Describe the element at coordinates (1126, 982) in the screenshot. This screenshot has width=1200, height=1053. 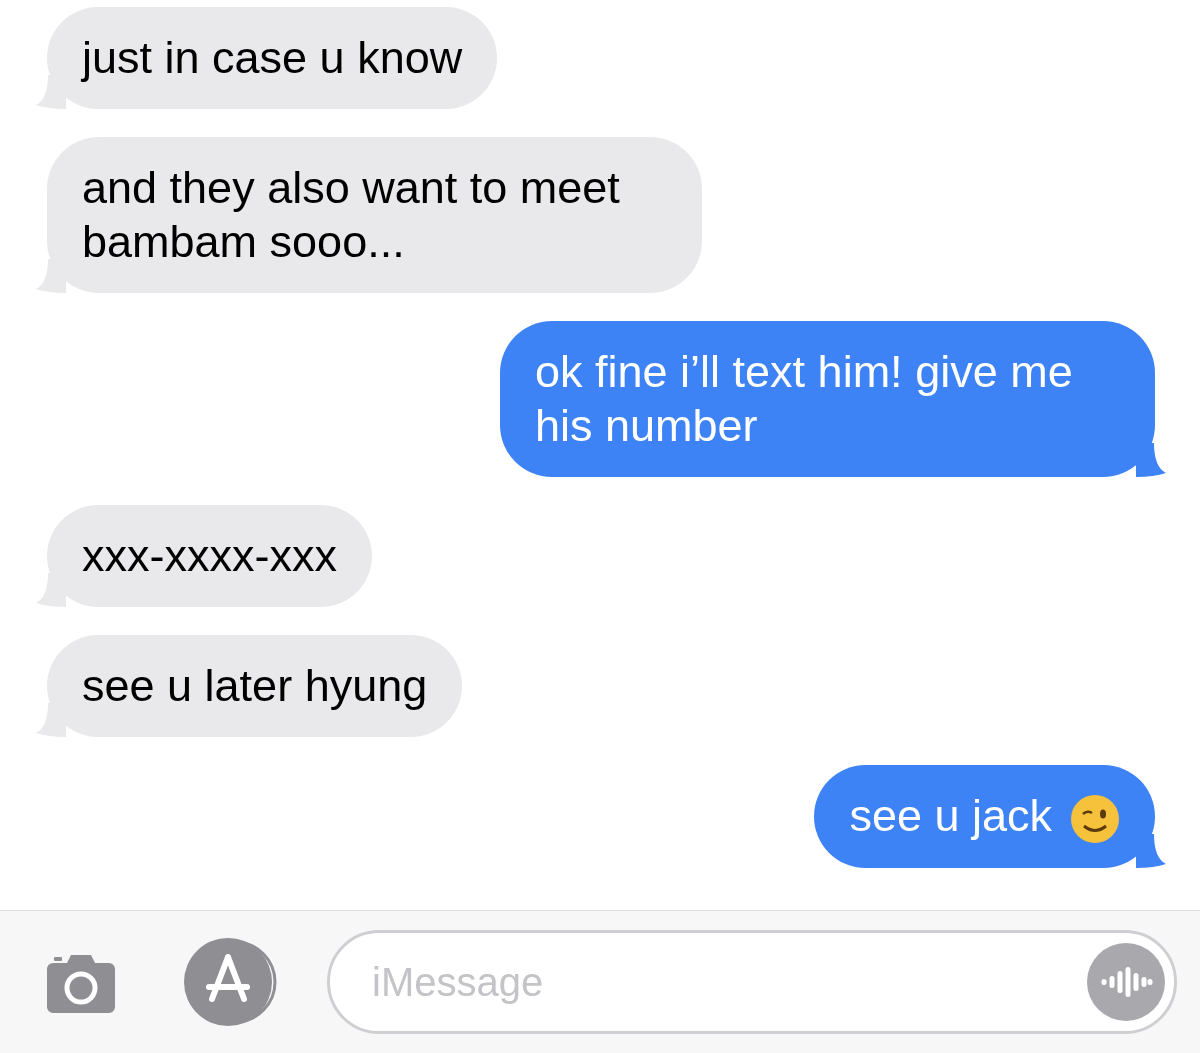
I see `audio-waveform-icon` at that location.